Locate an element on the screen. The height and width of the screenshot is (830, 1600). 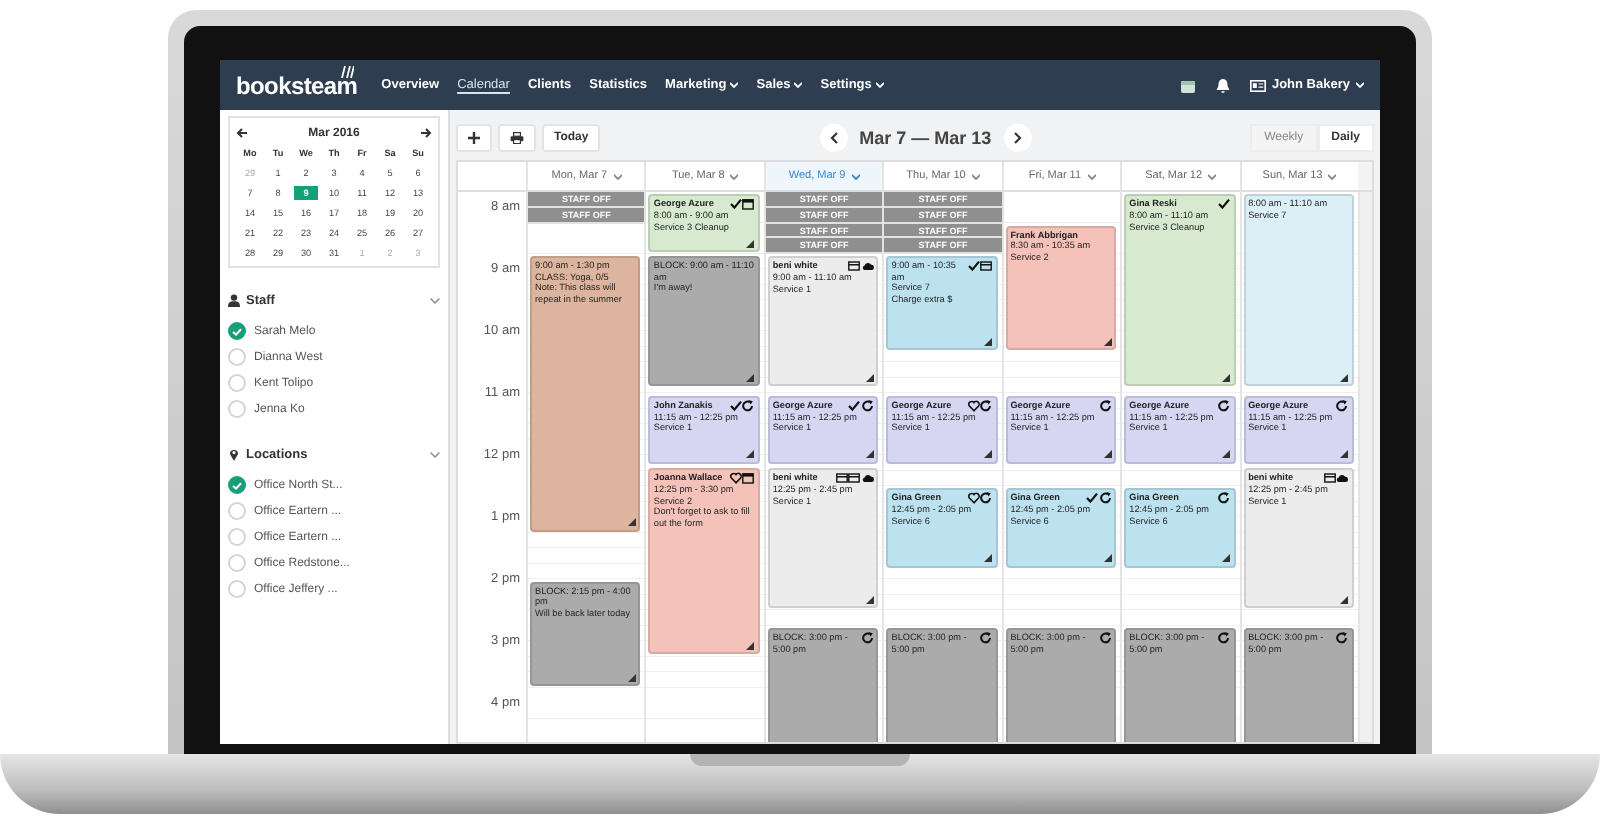
add-button is located at coordinates (474, 137).